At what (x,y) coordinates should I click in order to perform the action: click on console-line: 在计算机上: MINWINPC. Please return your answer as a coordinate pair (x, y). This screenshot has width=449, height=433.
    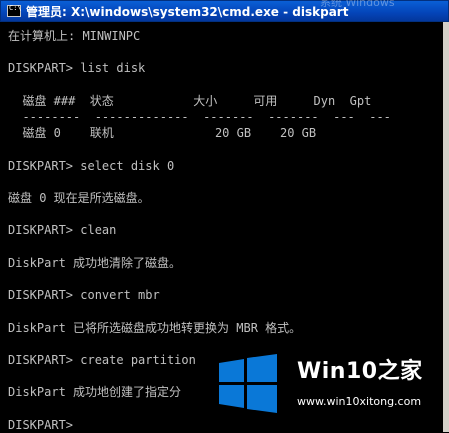
    Looking at the image, I should click on (74, 36).